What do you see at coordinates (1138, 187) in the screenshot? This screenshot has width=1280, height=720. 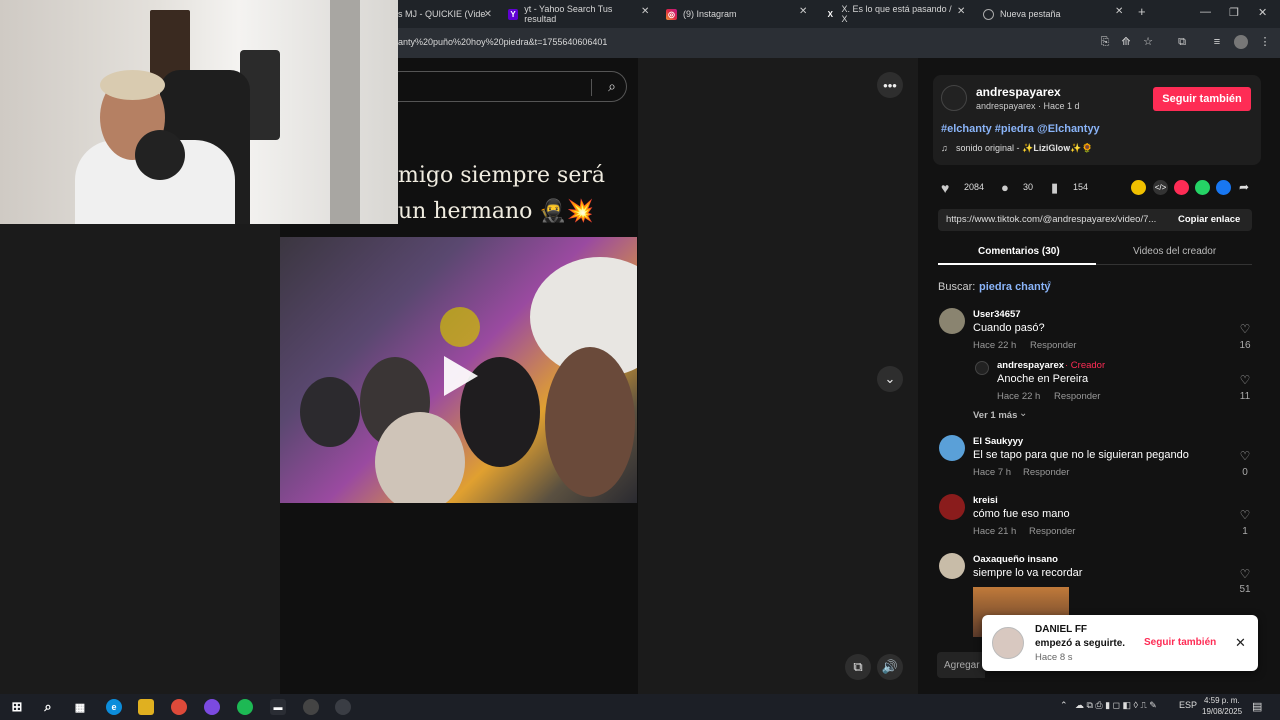 I see `coin-icon` at bounding box center [1138, 187].